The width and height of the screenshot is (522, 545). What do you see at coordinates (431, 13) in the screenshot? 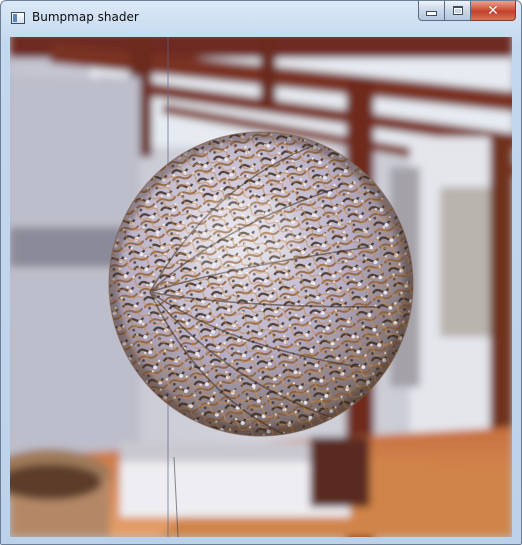
I see `minimize-icon` at bounding box center [431, 13].